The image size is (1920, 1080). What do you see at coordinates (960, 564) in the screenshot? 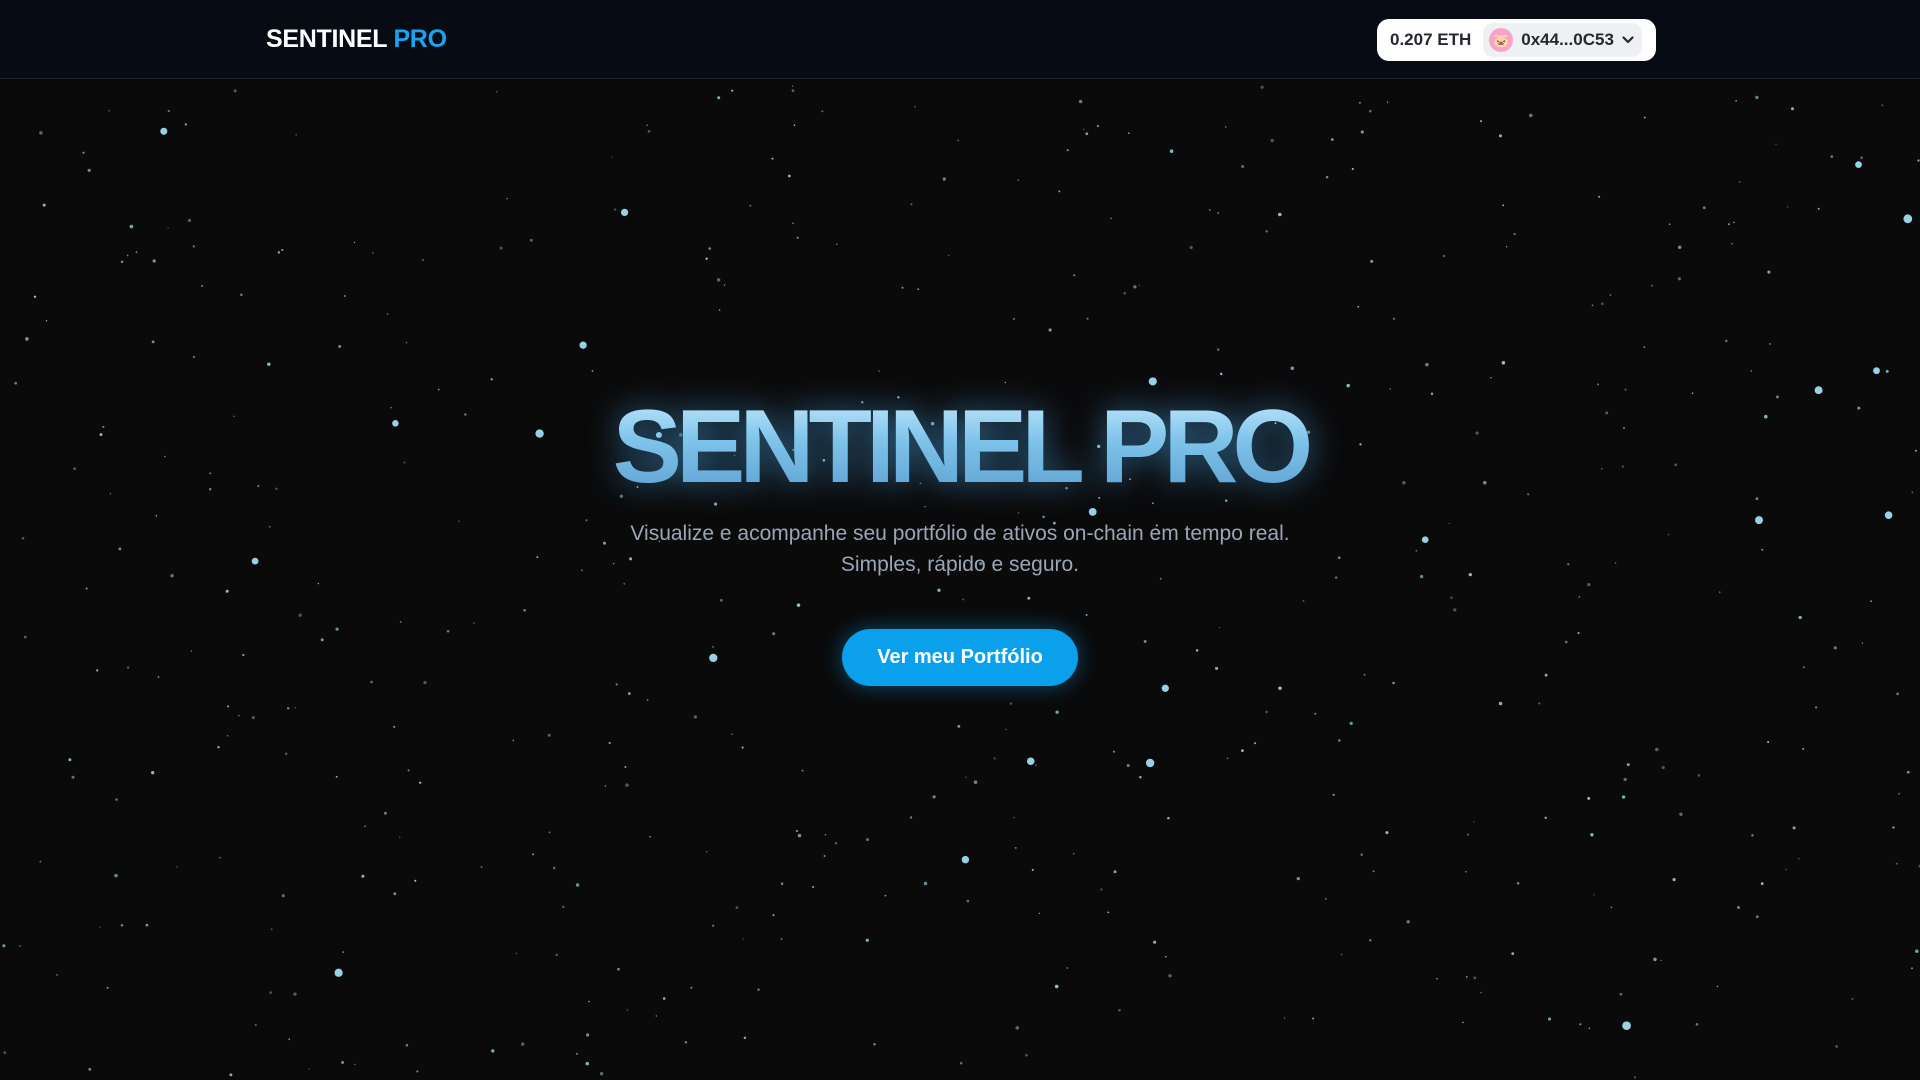
I see `hero-subtitle-line2: Simples, rápido e seguro.` at bounding box center [960, 564].